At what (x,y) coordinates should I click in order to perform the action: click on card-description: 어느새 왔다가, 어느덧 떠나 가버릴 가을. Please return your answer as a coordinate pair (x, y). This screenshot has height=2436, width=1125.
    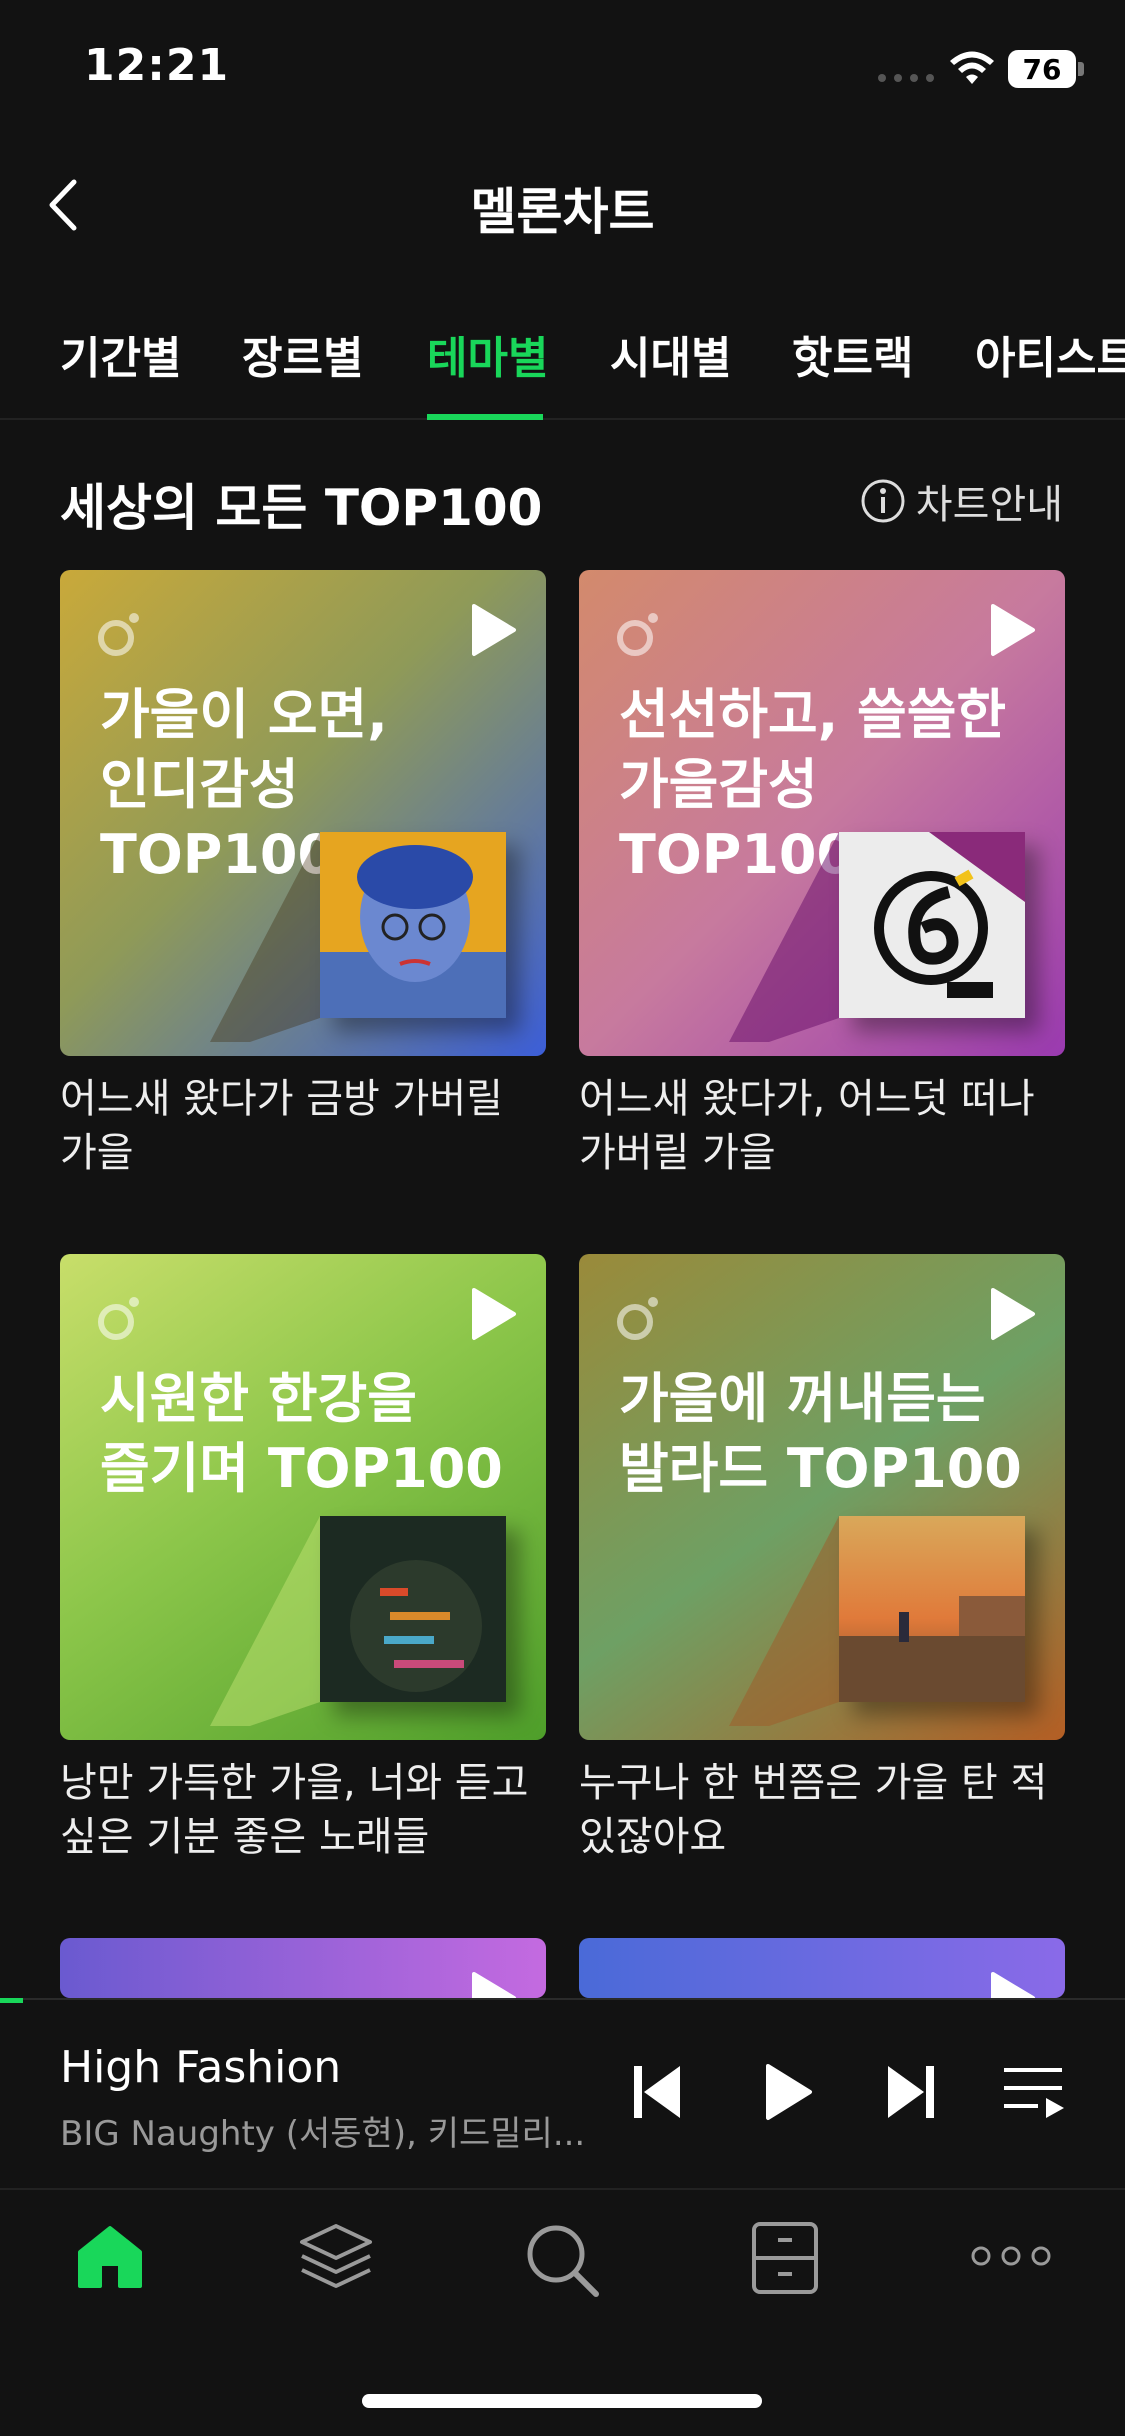
    Looking at the image, I should click on (807, 1126).